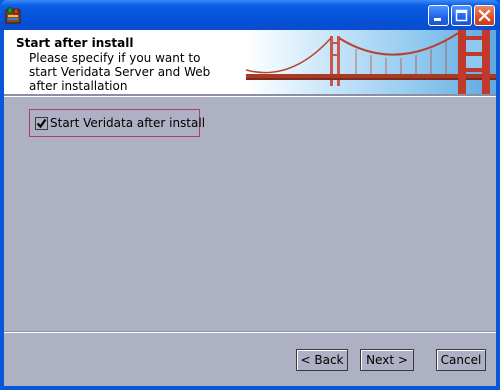 The height and width of the screenshot is (390, 500). I want to click on start-after-install-option: Start Veridata after install, so click(117, 123).